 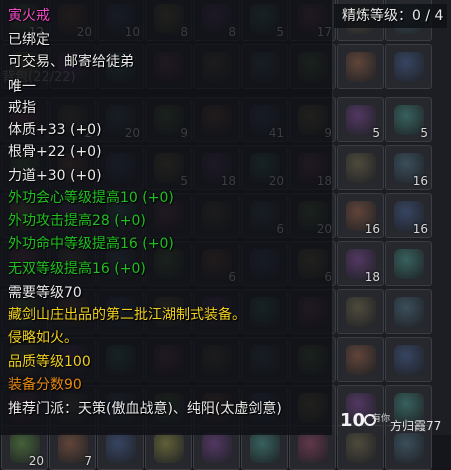 What do you see at coordinates (43, 338) in the screenshot?
I see `tooltip-line: 侵略如火。` at bounding box center [43, 338].